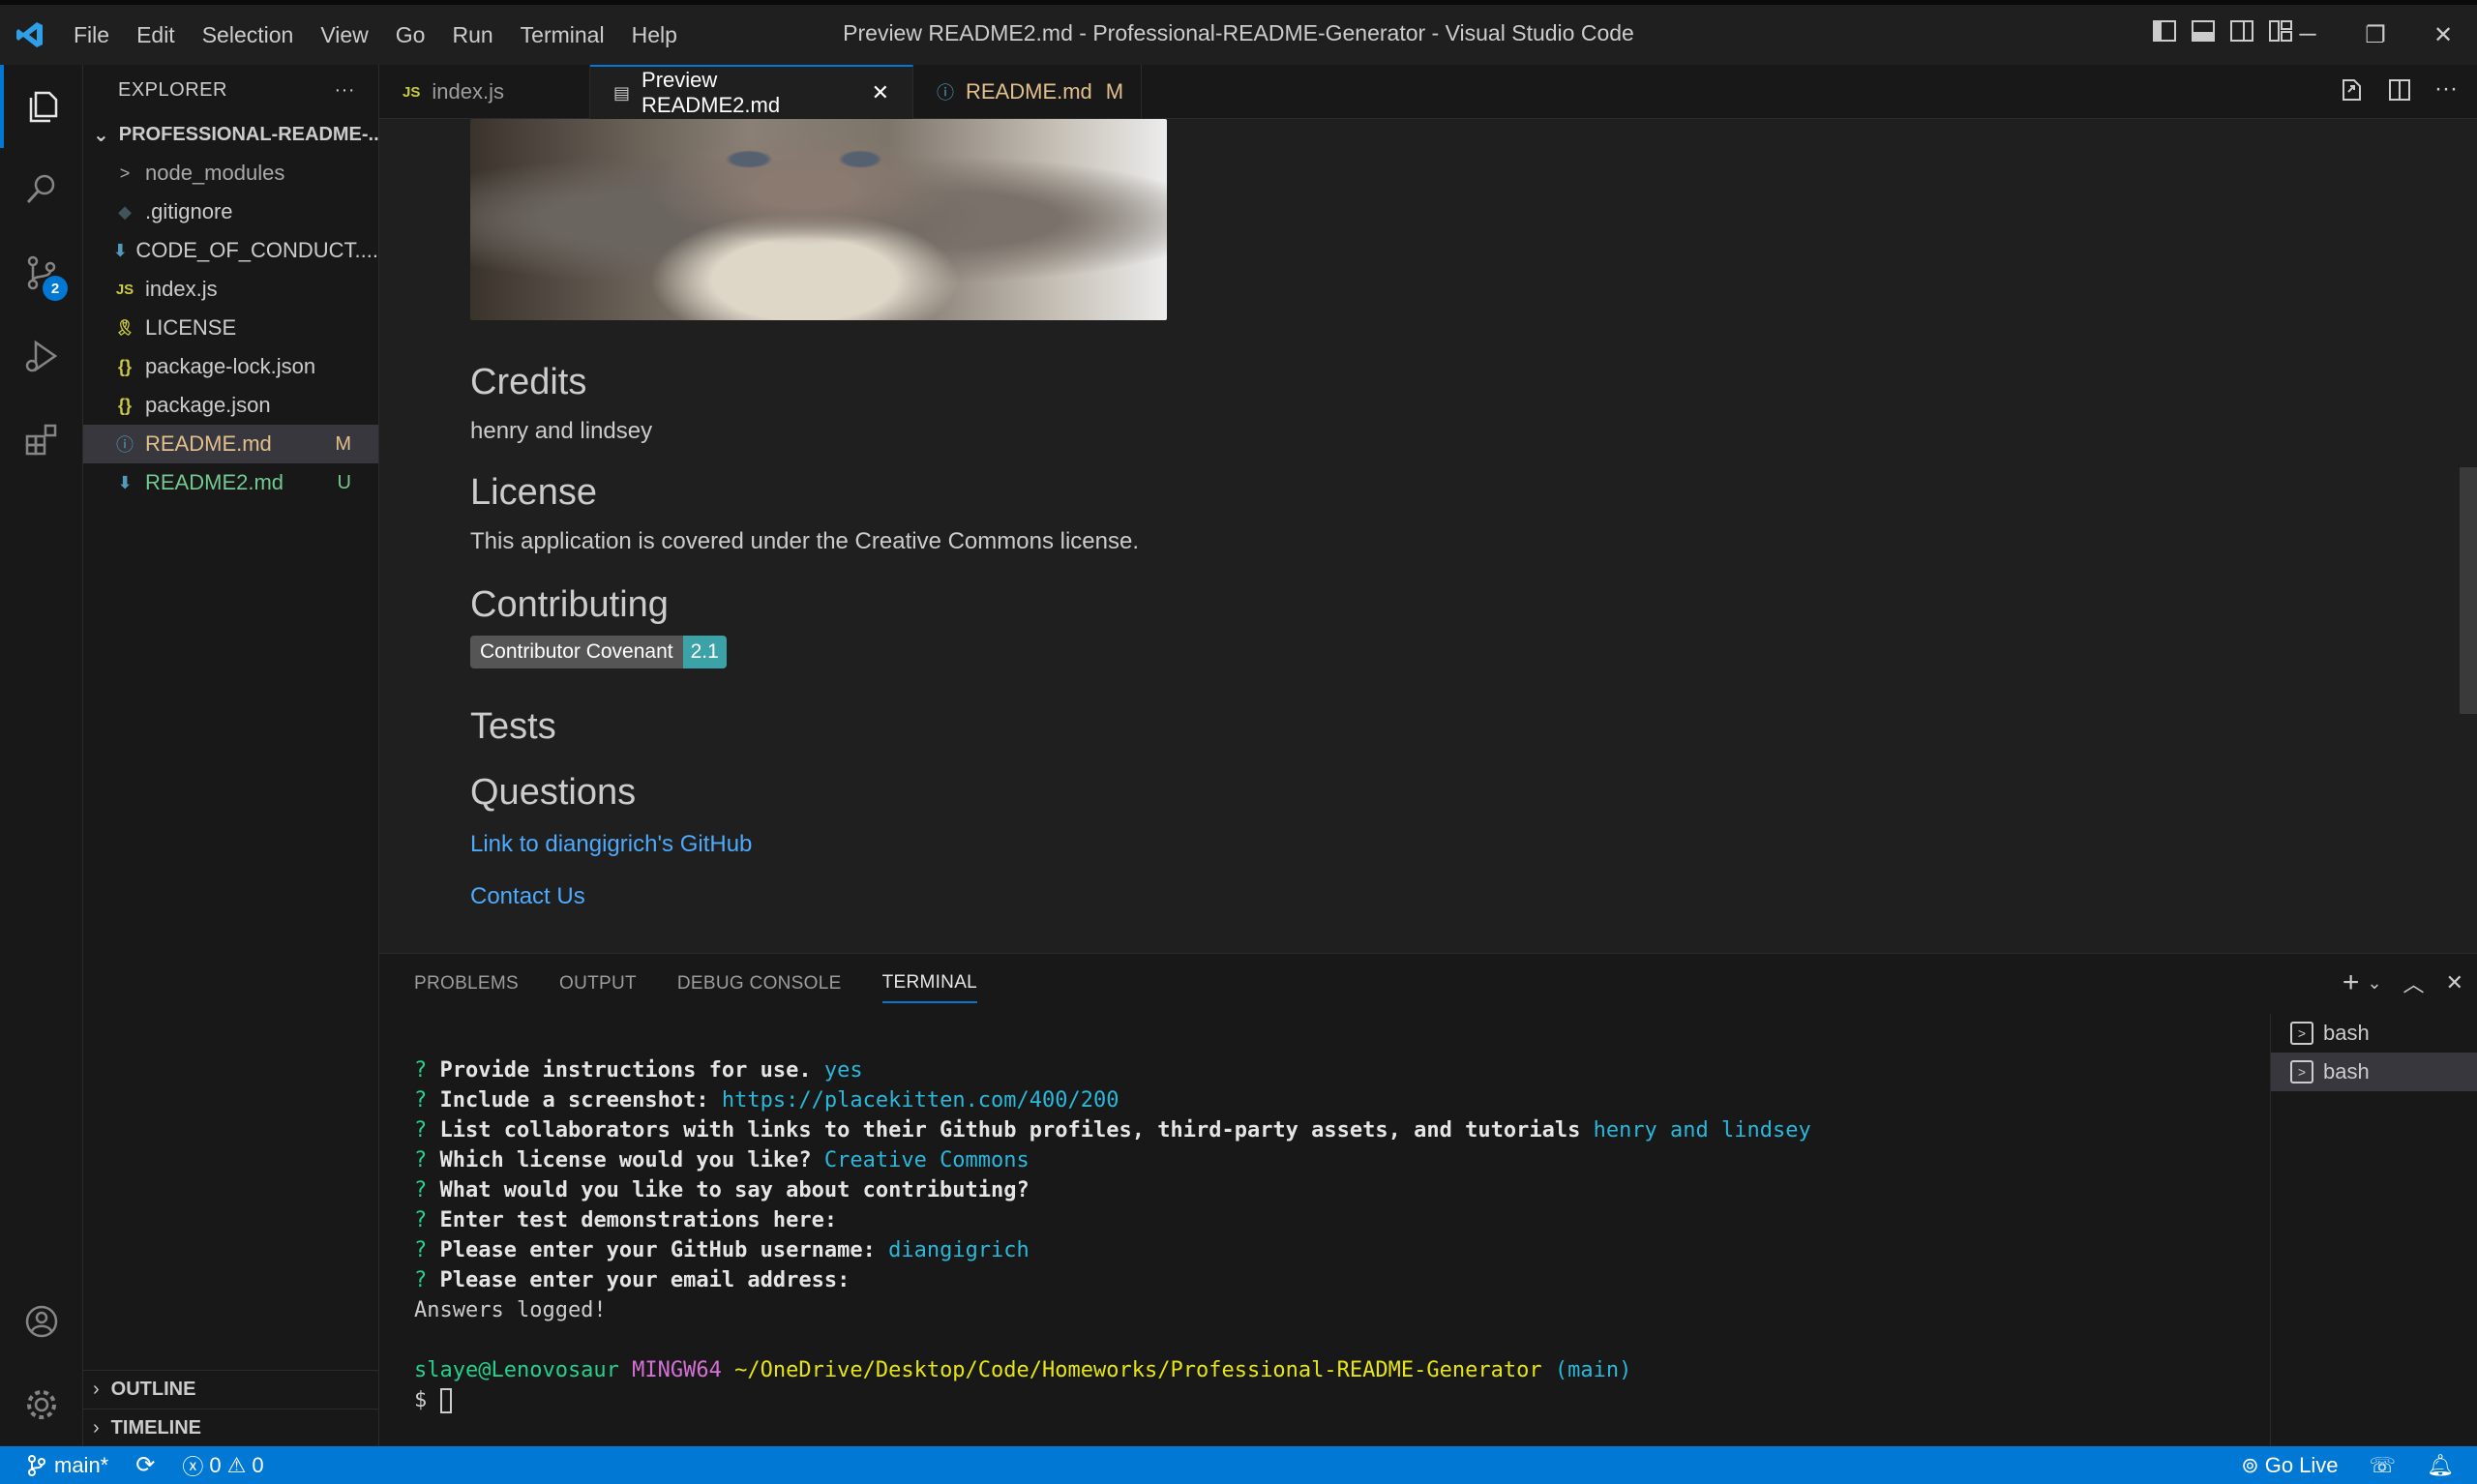  What do you see at coordinates (231, 1428) in the screenshot?
I see `timeline-section: › TIMELINE` at bounding box center [231, 1428].